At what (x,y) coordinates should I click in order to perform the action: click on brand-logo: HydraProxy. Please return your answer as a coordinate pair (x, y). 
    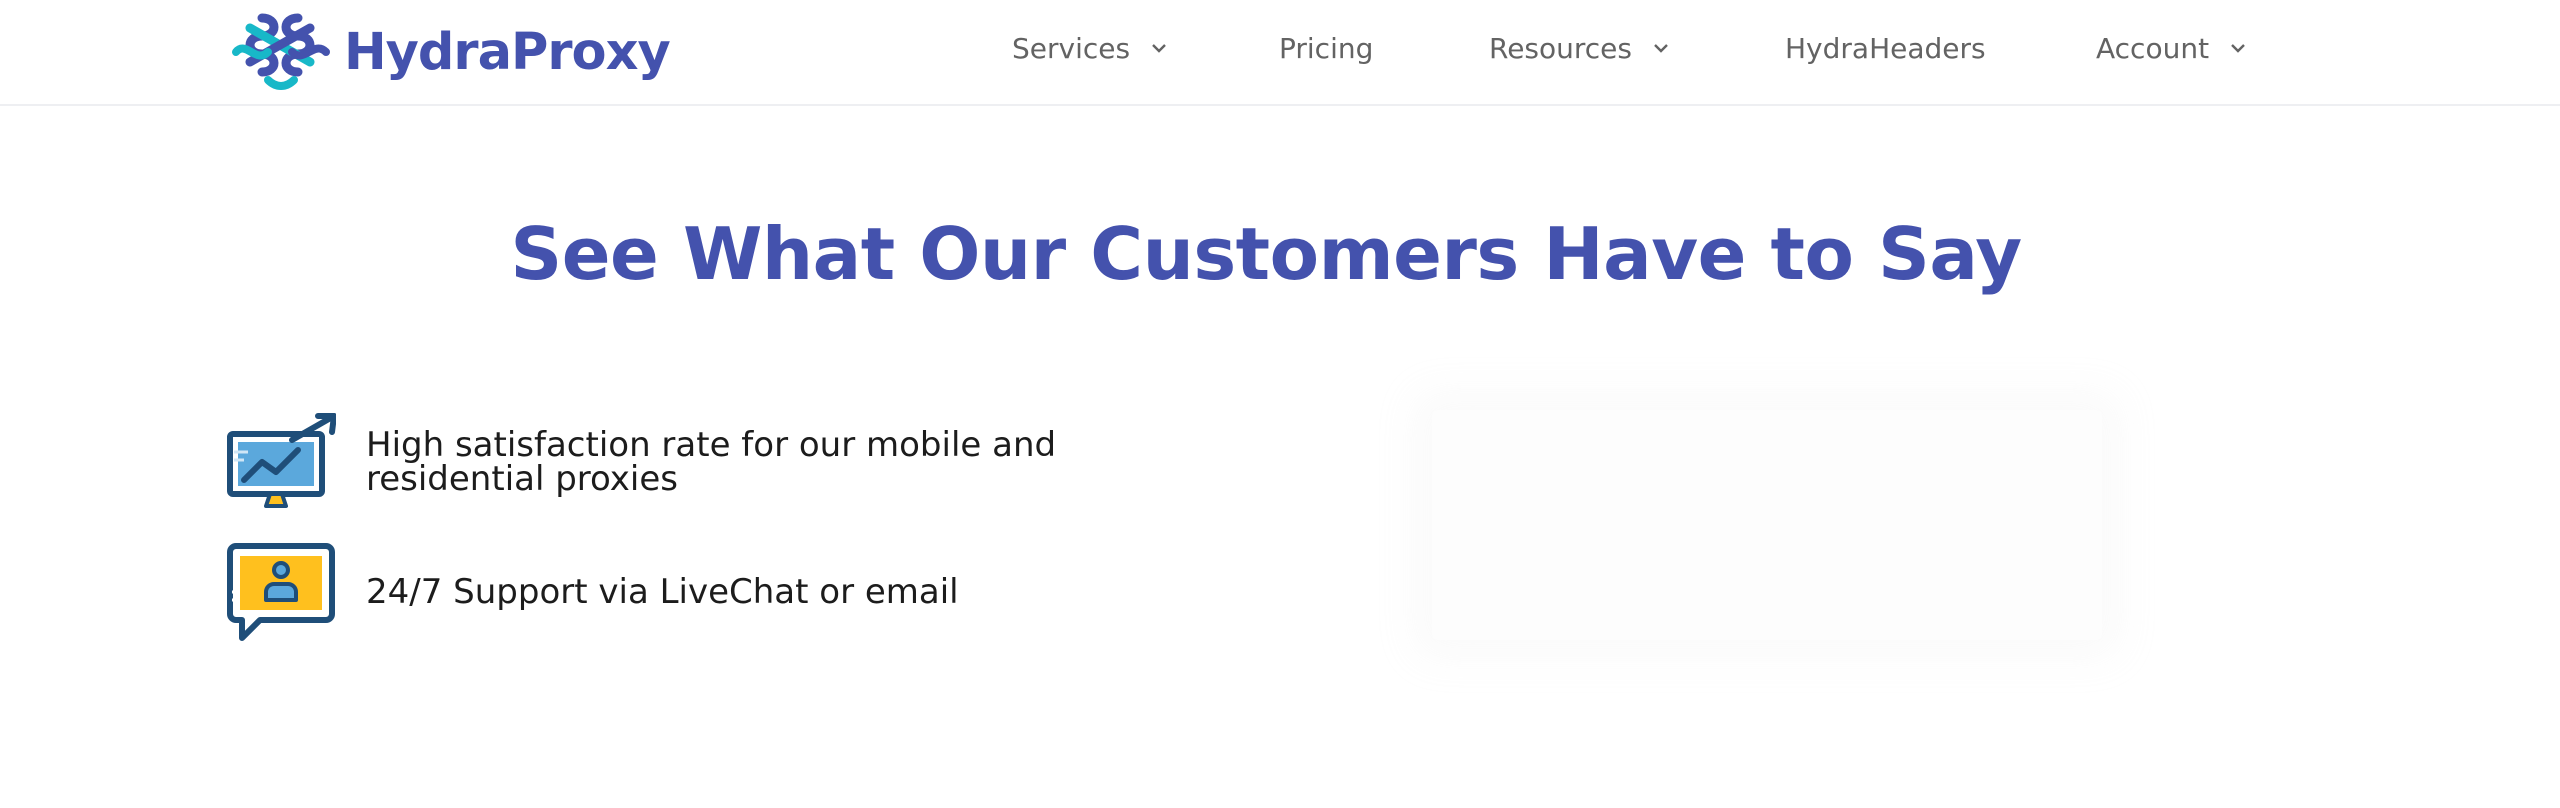
    Looking at the image, I should click on (449, 52).